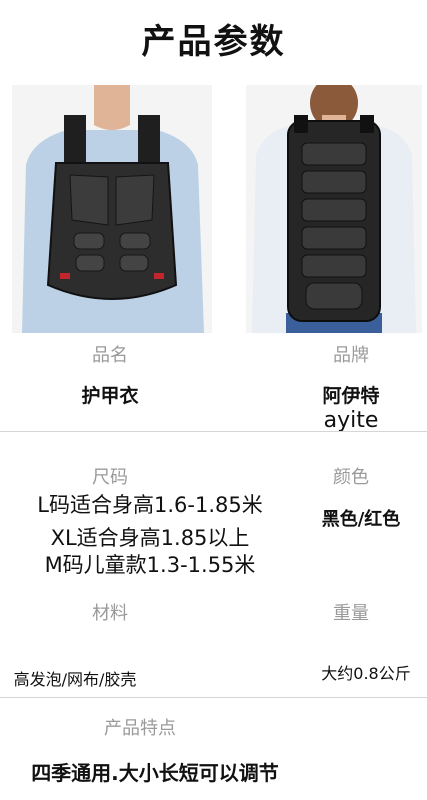 Image resolution: width=427 pixels, height=800 pixels. What do you see at coordinates (361, 519) in the screenshot?
I see `color-value: 黑色/红色` at bounding box center [361, 519].